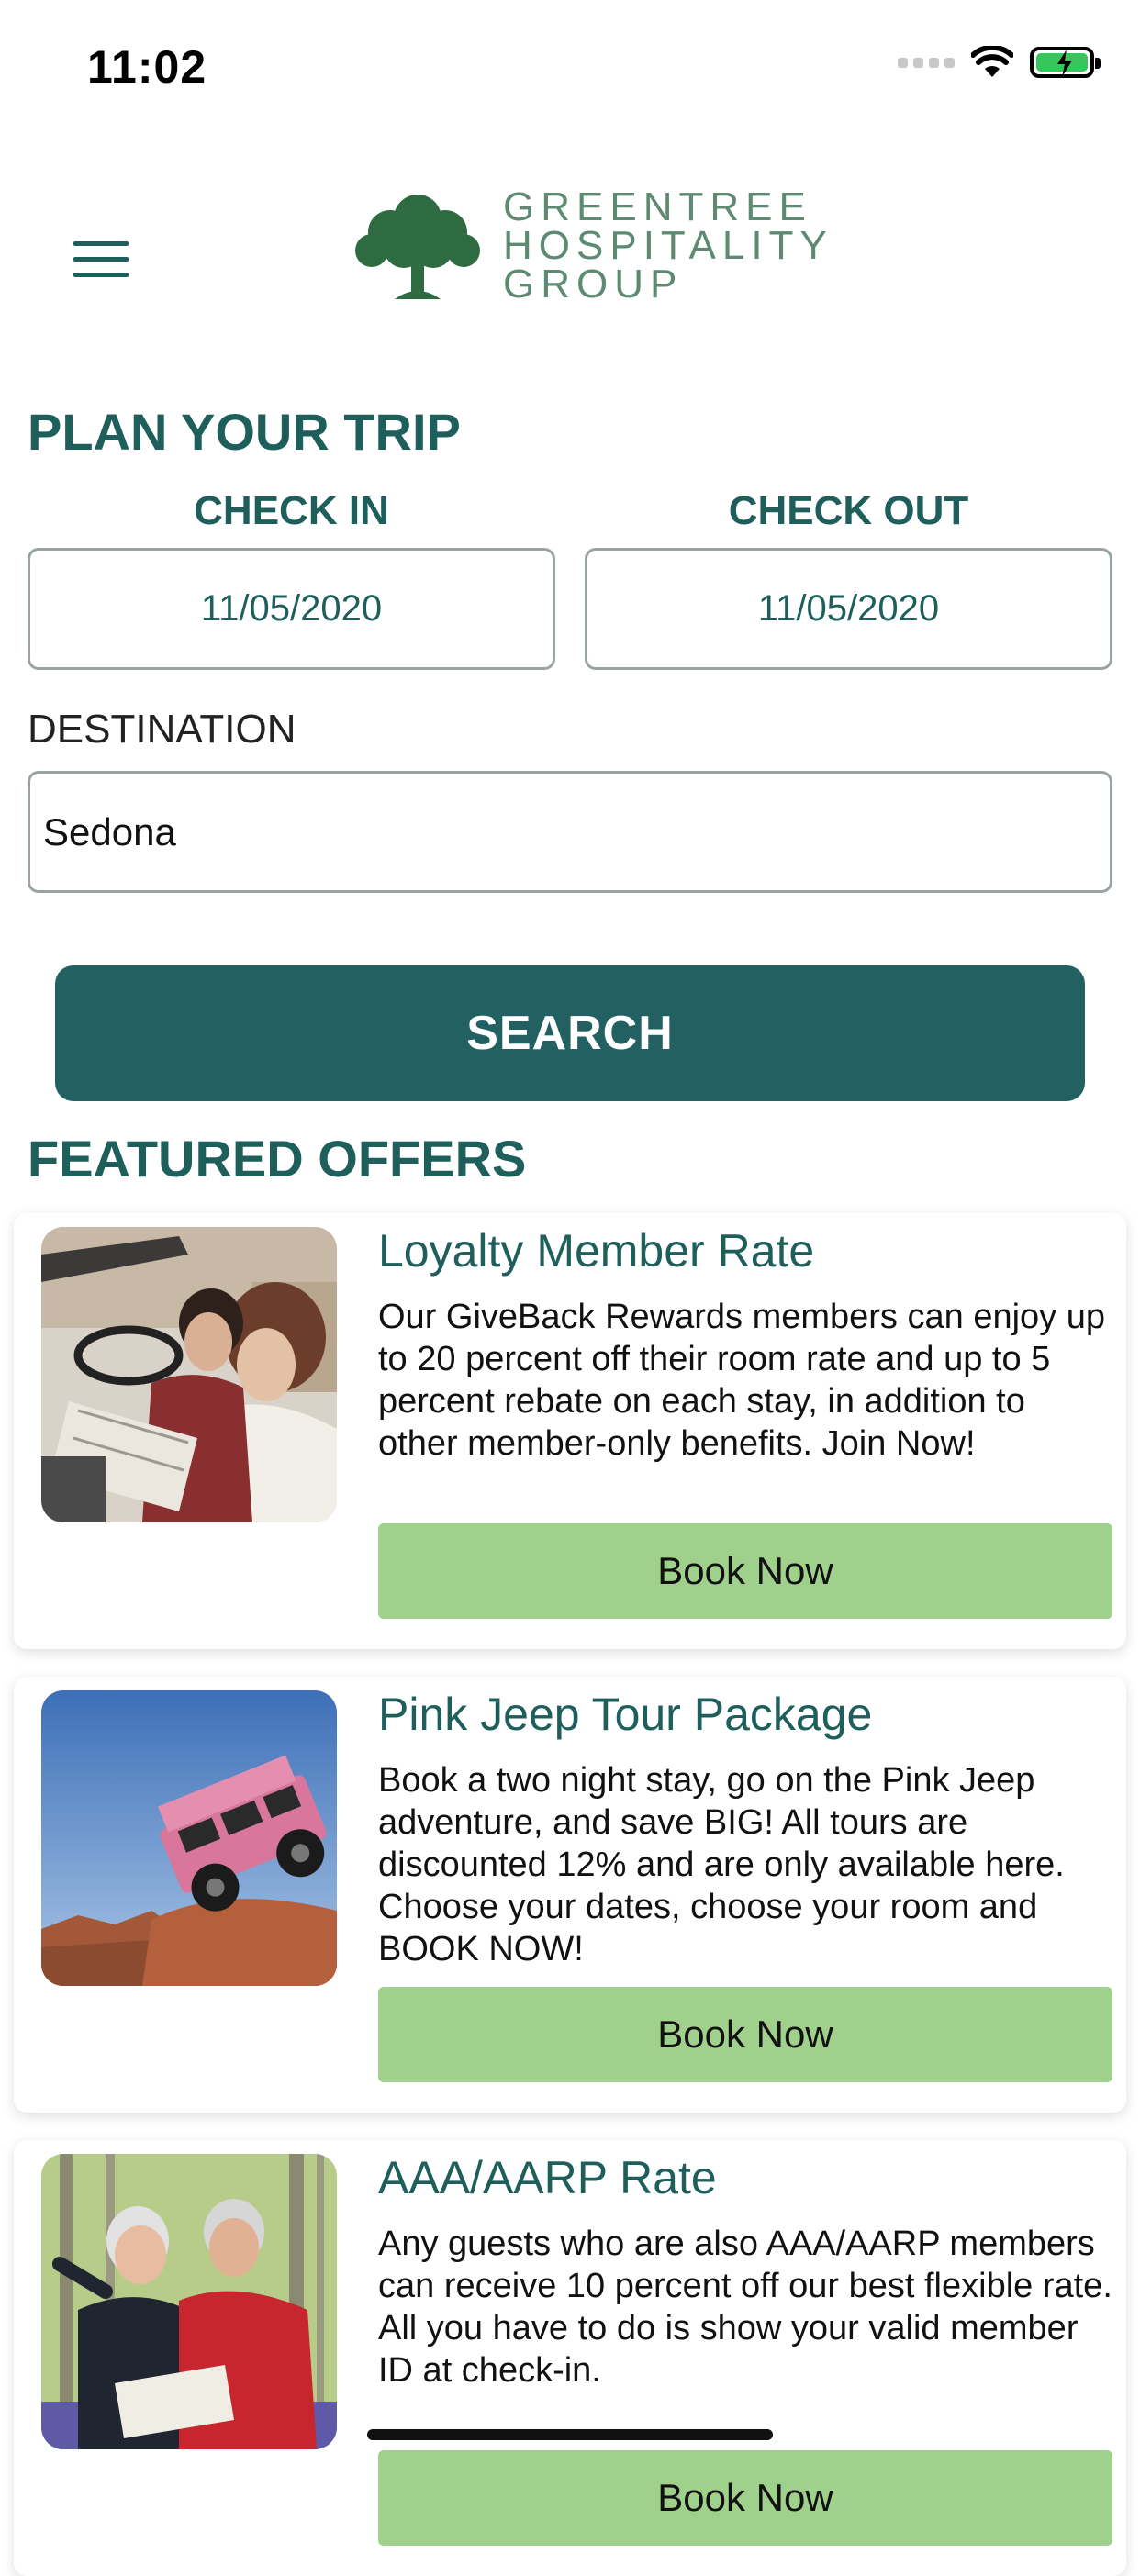 This screenshot has width=1140, height=2576. I want to click on destination-input: Sedona, so click(570, 832).